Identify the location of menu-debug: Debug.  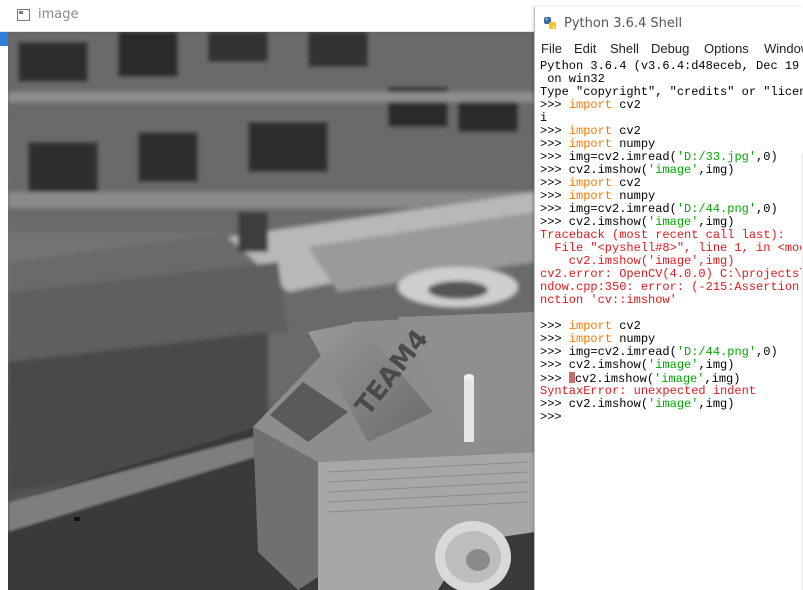
(670, 48).